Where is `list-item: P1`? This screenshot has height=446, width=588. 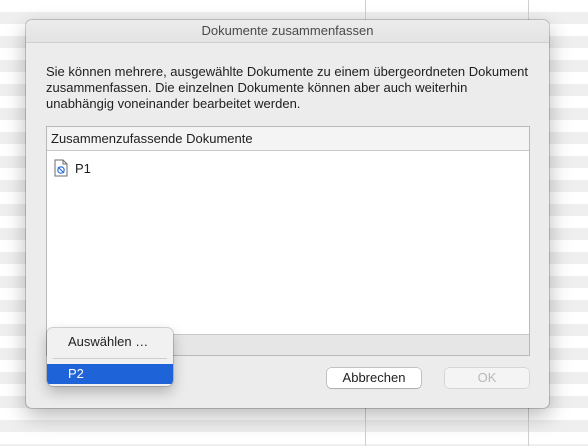 list-item: P1 is located at coordinates (72, 168).